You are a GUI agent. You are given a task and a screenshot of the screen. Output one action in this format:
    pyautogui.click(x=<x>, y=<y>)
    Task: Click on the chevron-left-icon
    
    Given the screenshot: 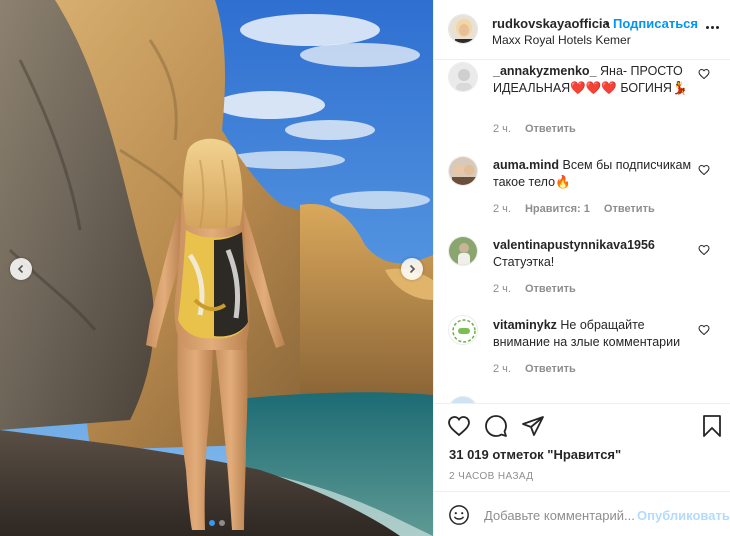 What is the action you would take?
    pyautogui.click(x=20, y=269)
    